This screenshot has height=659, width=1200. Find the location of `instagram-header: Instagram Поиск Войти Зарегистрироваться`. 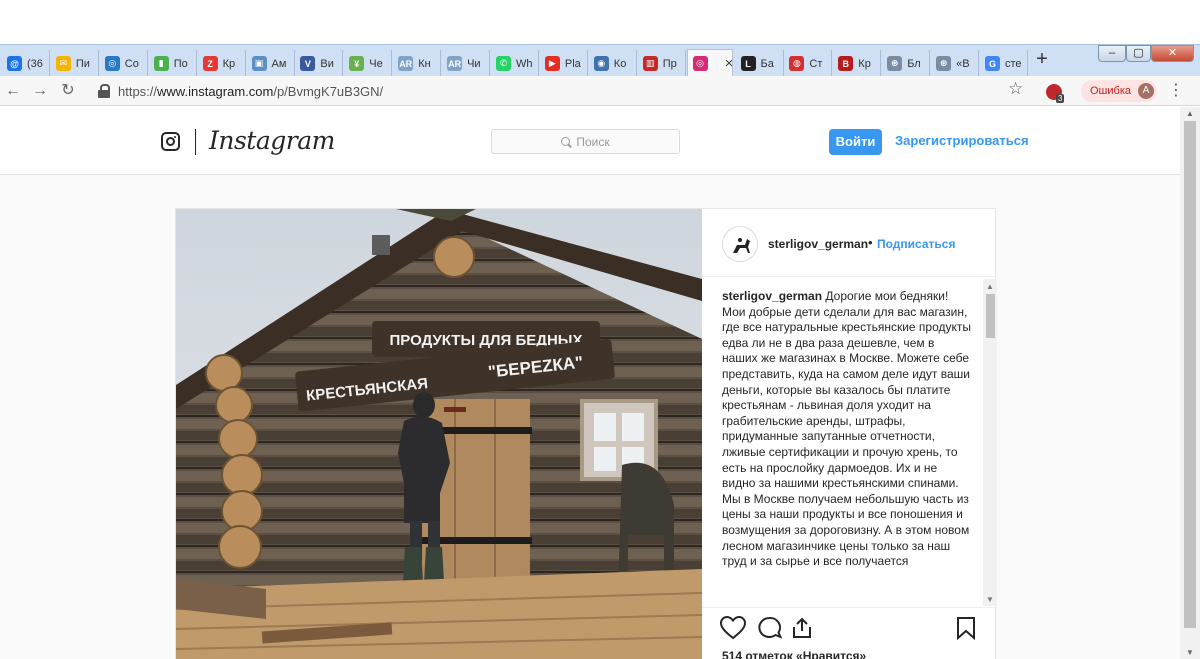

instagram-header: Instagram Поиск Войти Зарегистрироваться is located at coordinates (590, 141).